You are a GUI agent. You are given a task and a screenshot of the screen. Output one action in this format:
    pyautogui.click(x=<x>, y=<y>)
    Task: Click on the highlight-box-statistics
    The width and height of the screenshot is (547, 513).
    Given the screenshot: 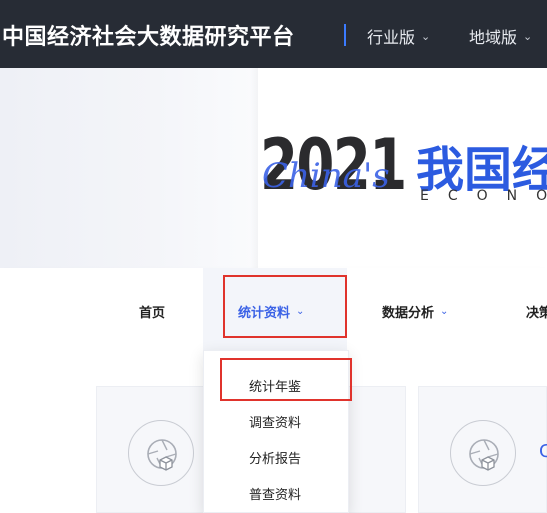 What is the action you would take?
    pyautogui.click(x=285, y=306)
    